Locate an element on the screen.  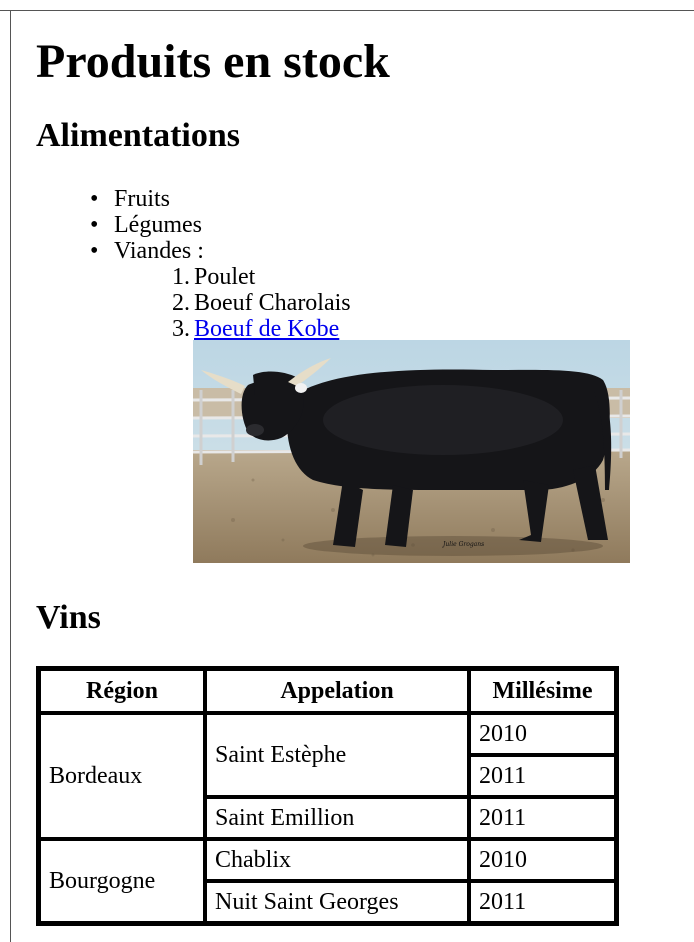
bull-illustration: Julie Grogans is located at coordinates (411, 451).